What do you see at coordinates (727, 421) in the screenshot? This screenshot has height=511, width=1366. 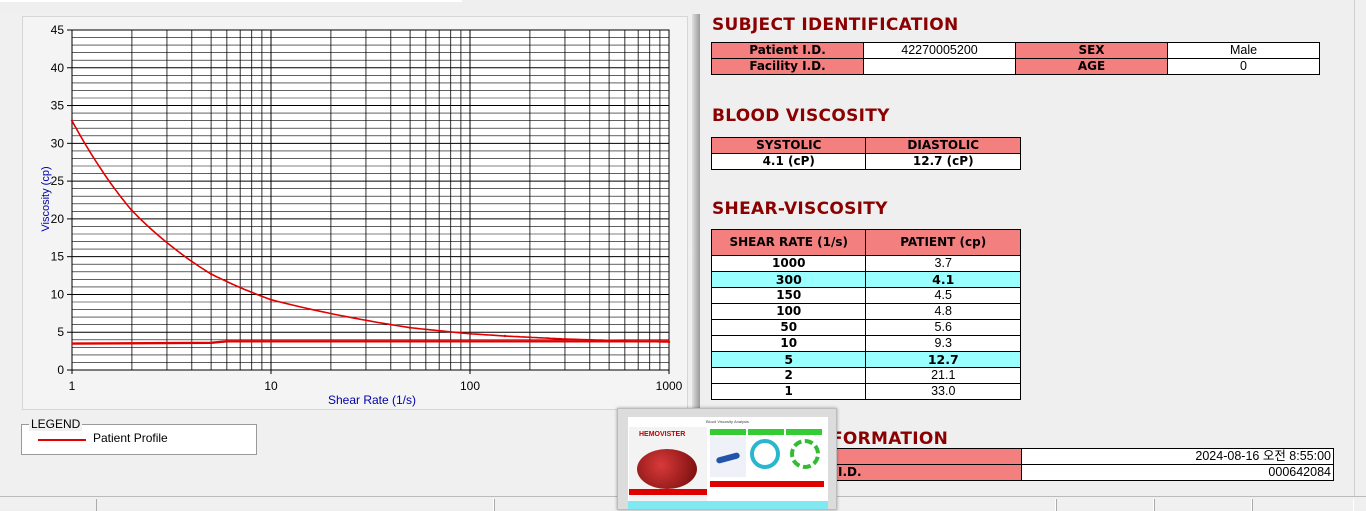 I see `thumbnail-caption: Blood Viscosity Analysis` at bounding box center [727, 421].